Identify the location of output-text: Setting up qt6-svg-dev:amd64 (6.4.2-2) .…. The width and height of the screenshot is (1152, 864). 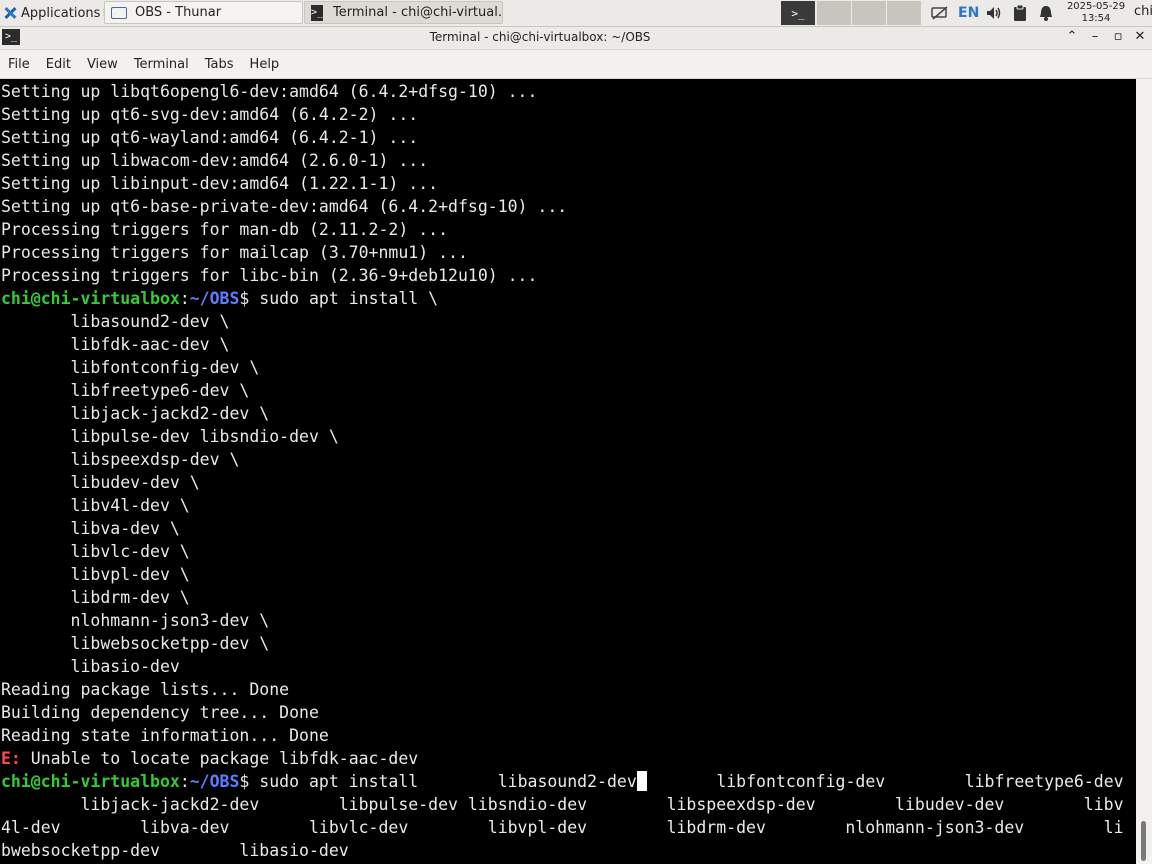
(210, 114).